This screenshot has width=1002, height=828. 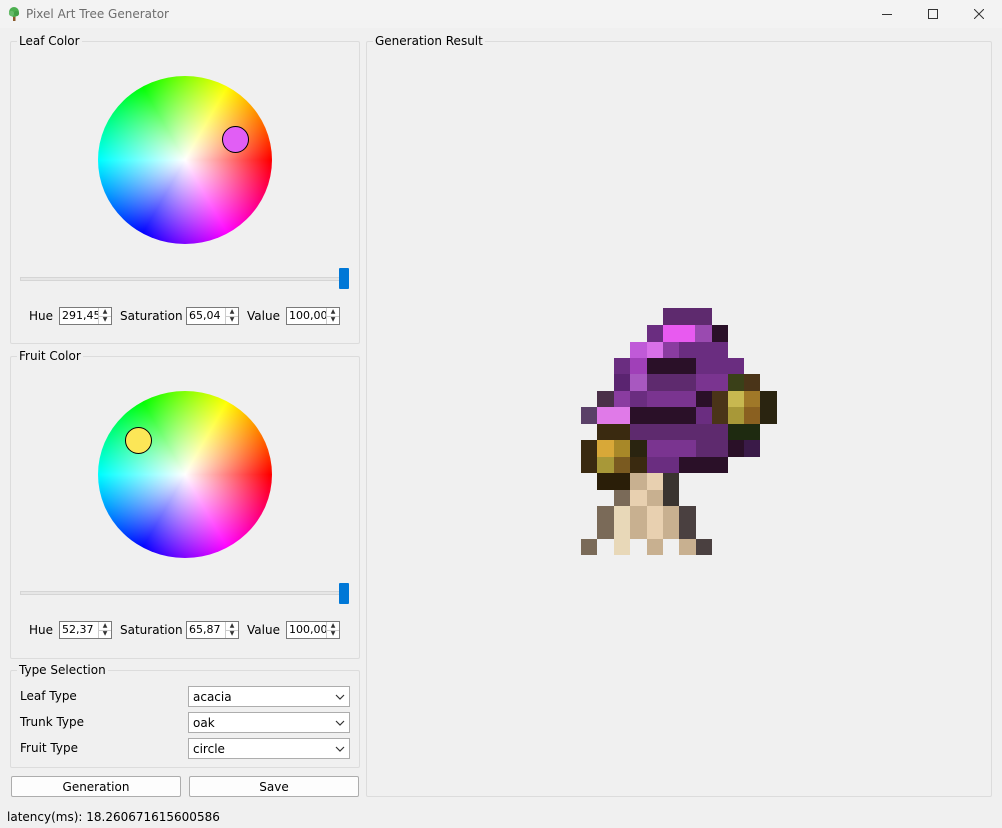 I want to click on minimize-button, so click(x=887, y=14).